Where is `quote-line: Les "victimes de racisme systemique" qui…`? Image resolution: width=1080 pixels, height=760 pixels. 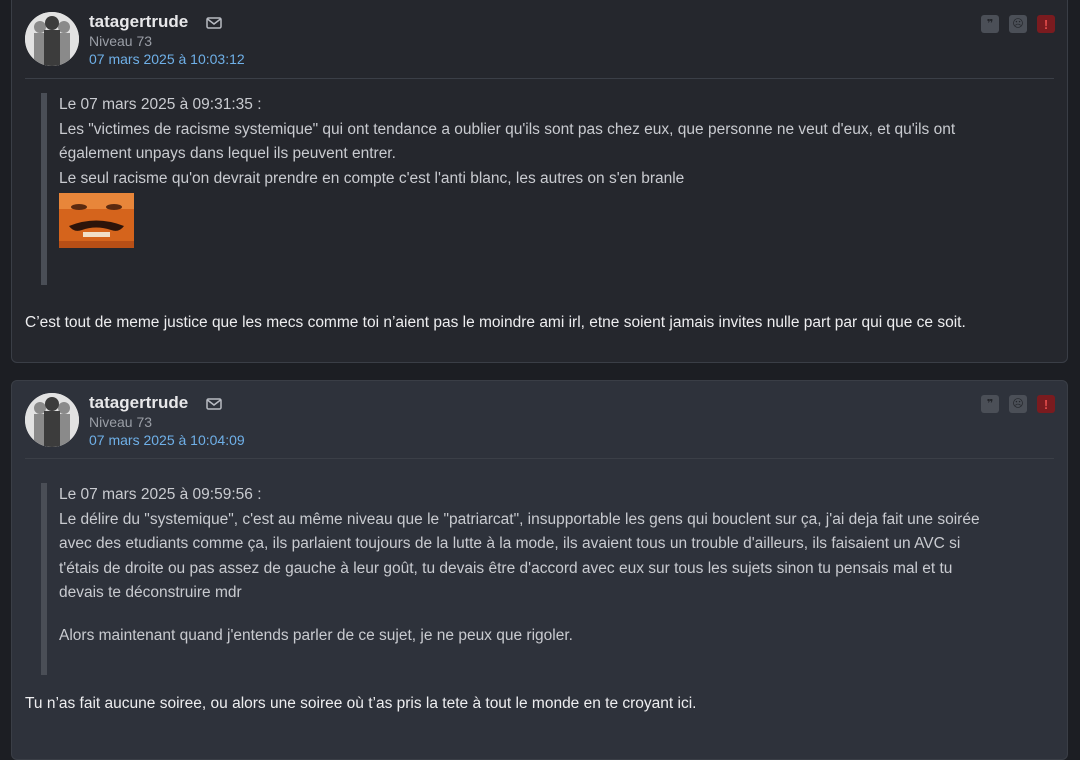
quote-line: Les "victimes de racisme systemique" qui… is located at coordinates (507, 129).